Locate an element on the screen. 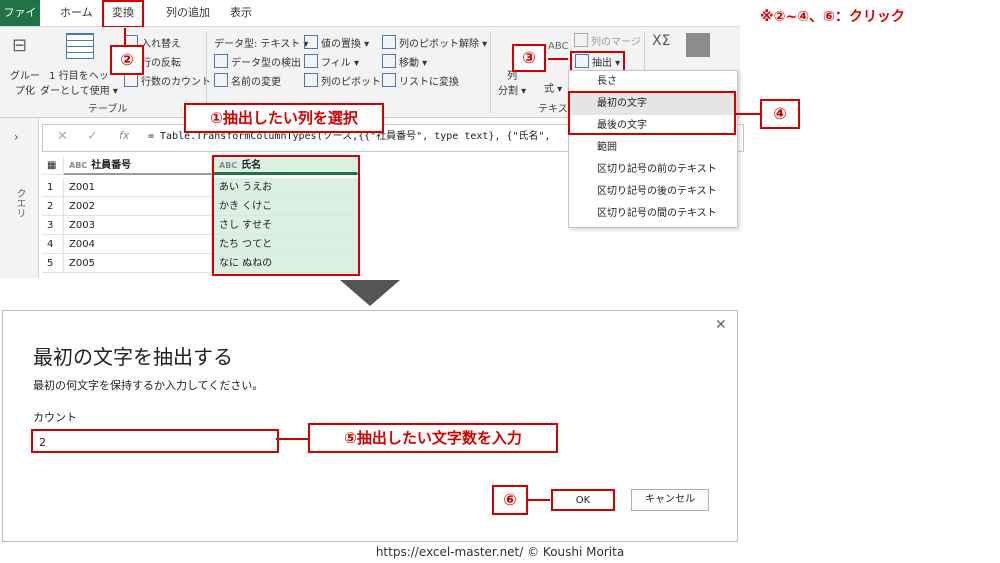 This screenshot has width=1000, height=563. use-first-row-label-2: ダーとして使用 ▾ is located at coordinates (79, 91).